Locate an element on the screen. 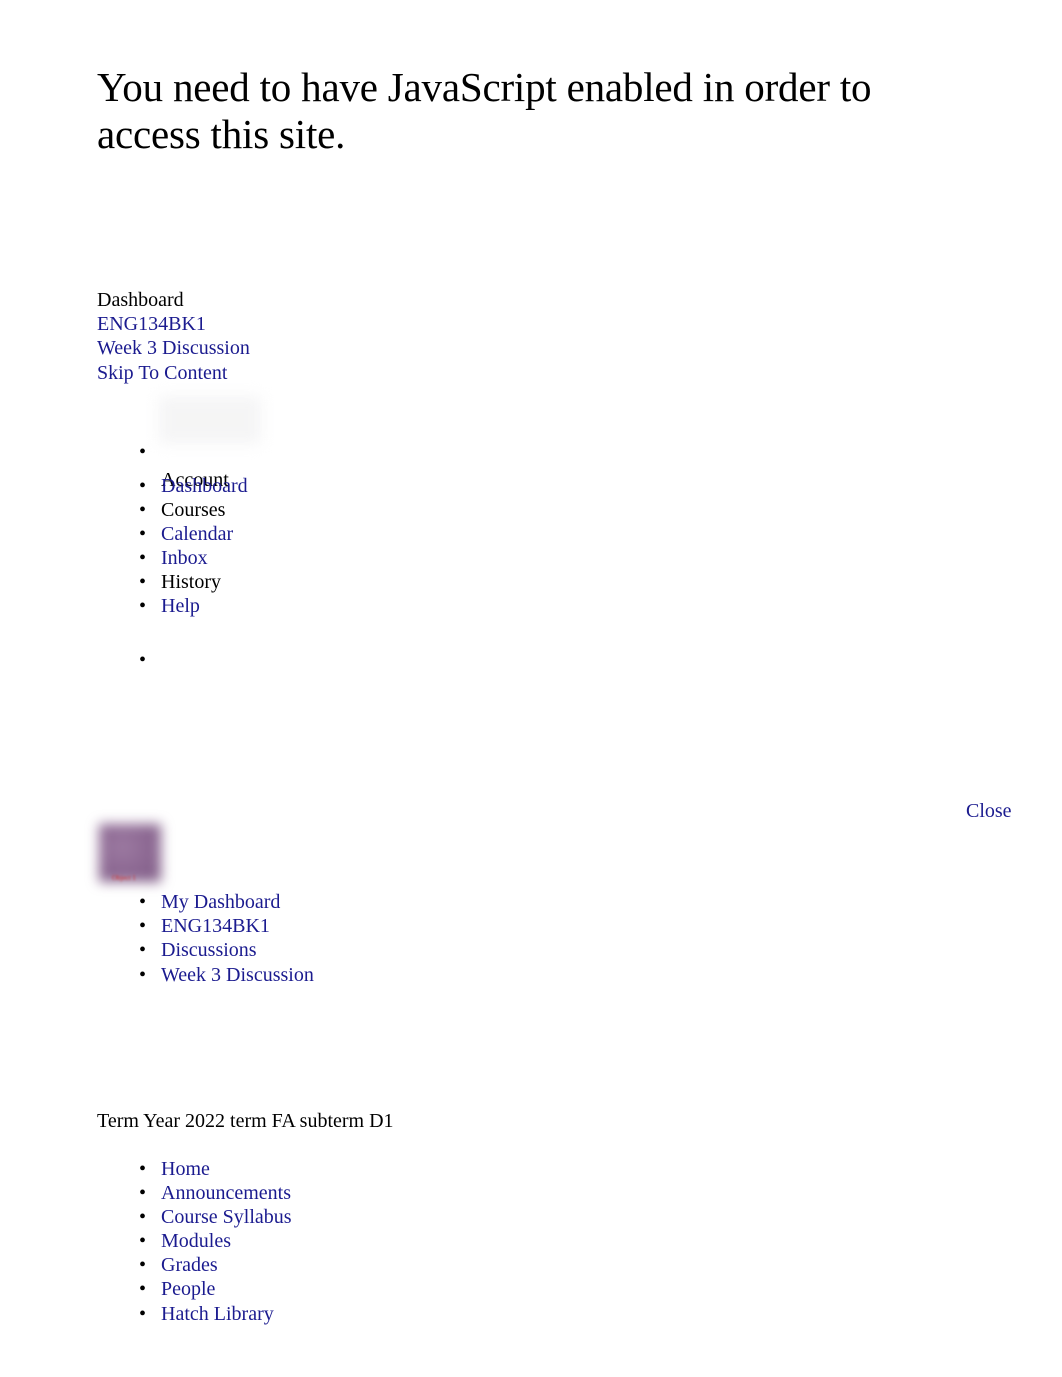 The width and height of the screenshot is (1062, 1377). global-nav-item-calendar: Calendar is located at coordinates (172, 534).